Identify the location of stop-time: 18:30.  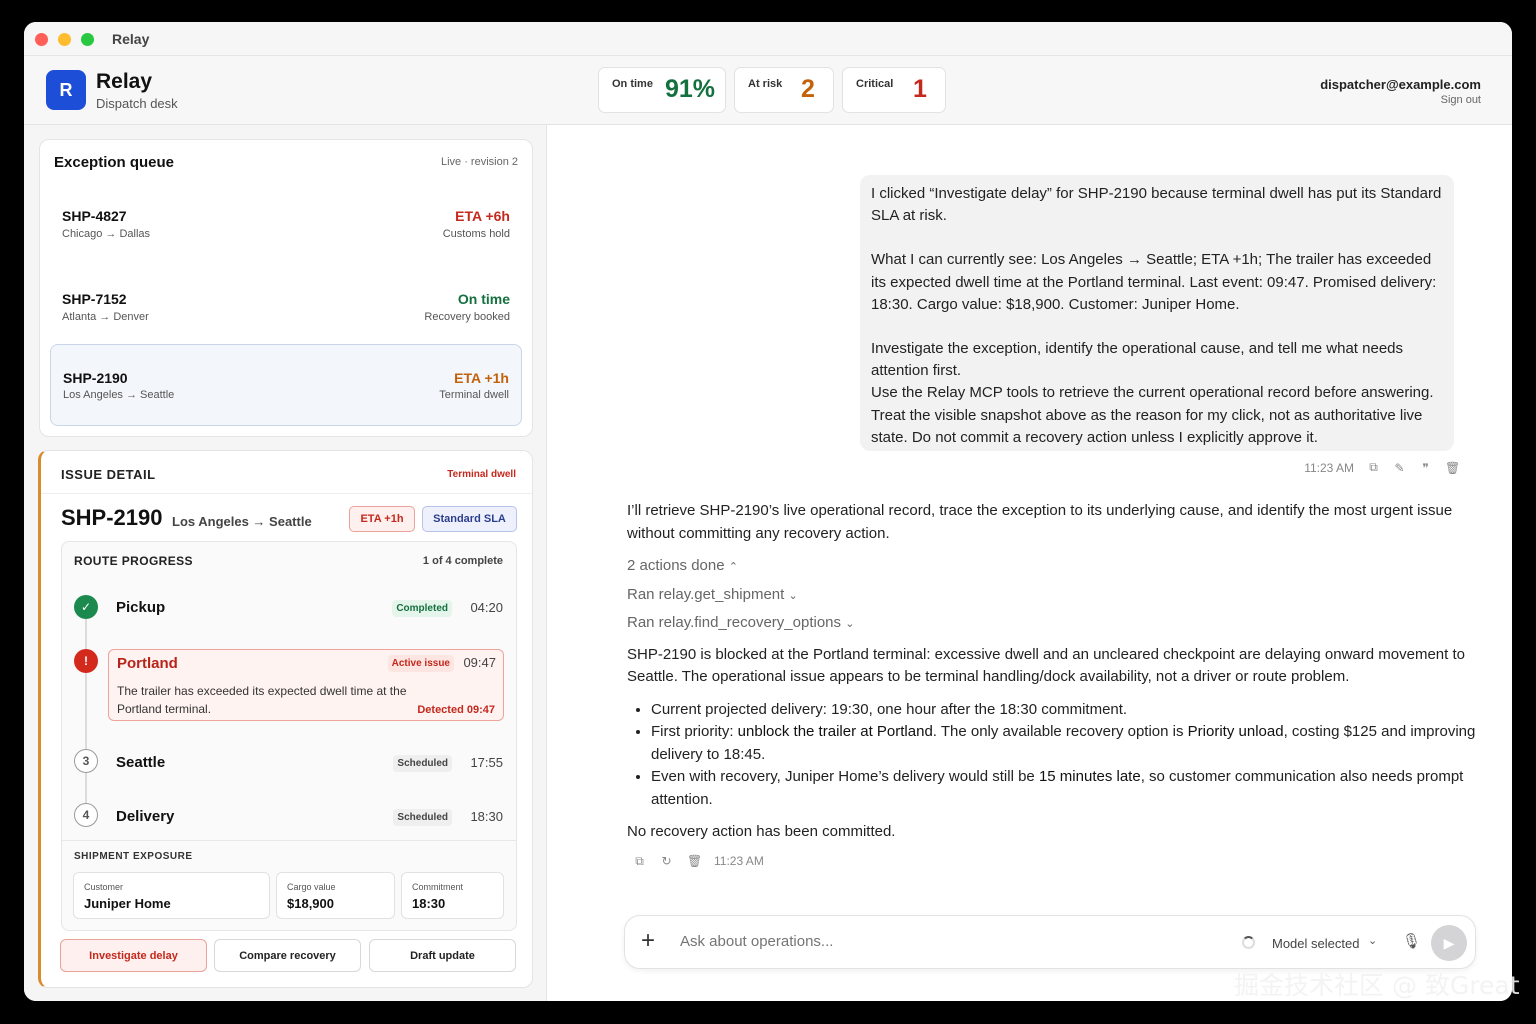
(486, 816).